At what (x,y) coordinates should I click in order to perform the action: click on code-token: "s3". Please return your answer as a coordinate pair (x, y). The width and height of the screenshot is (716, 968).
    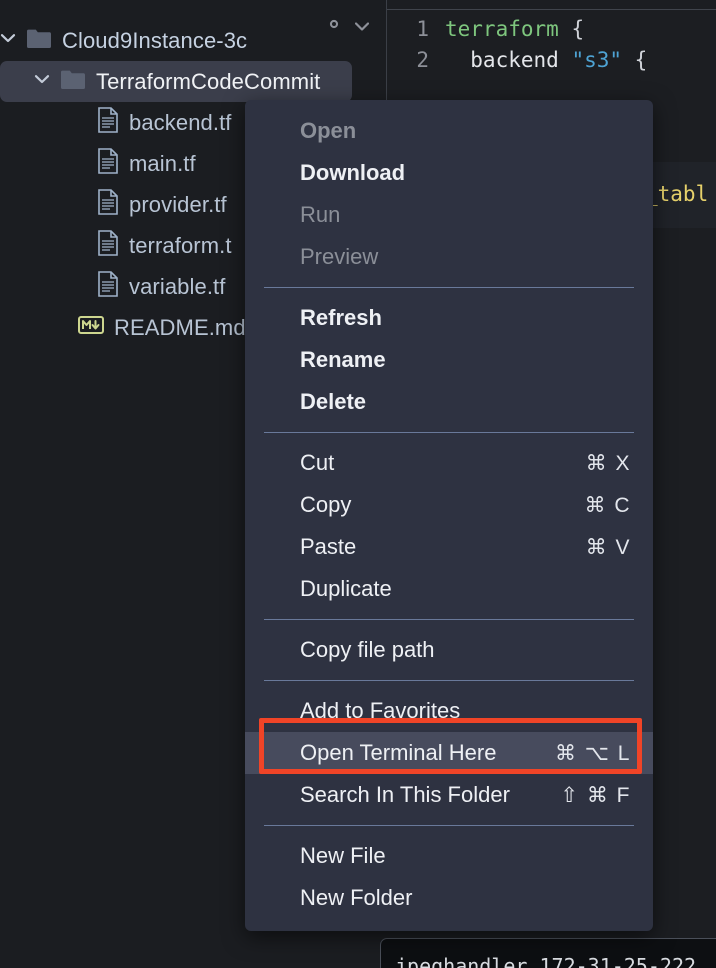
    Looking at the image, I should click on (597, 60).